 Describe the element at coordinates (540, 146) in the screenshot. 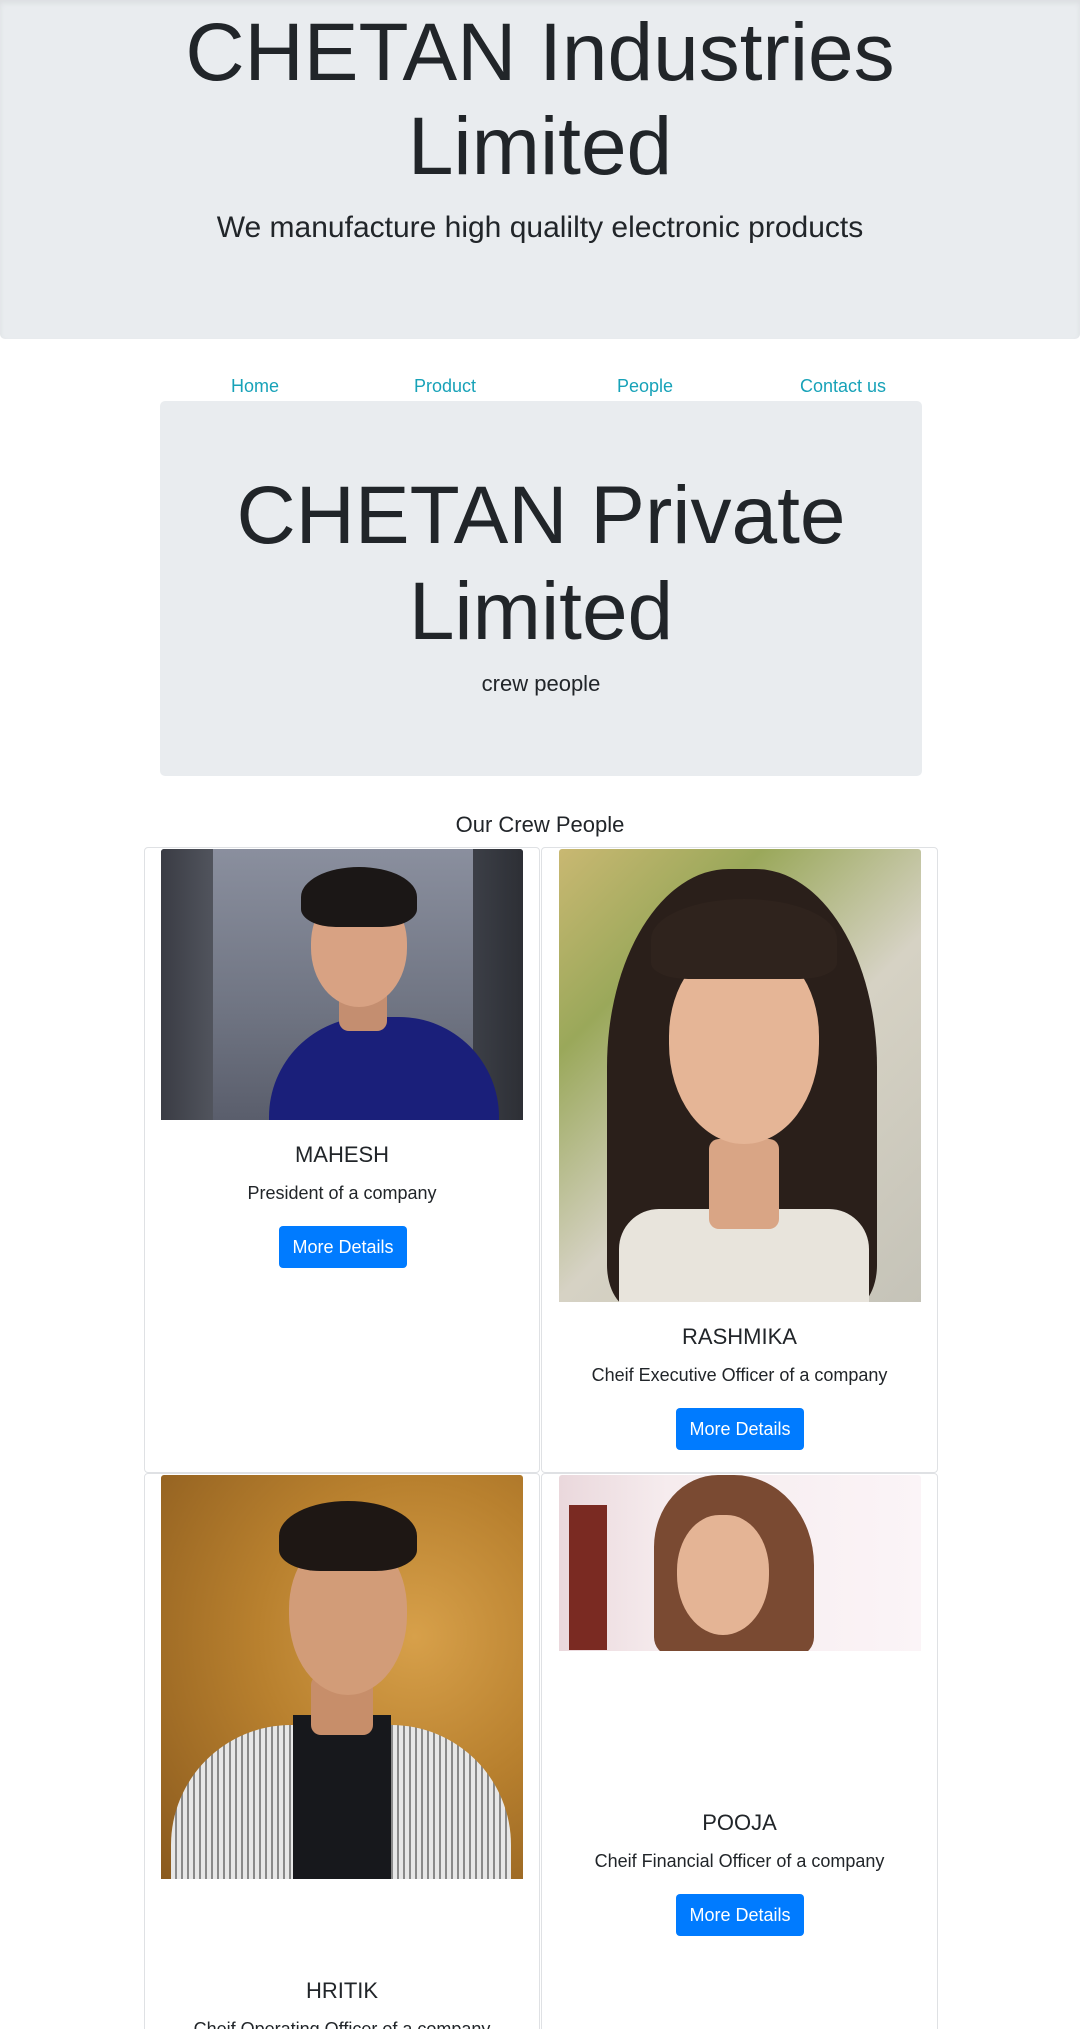

I see `company-title-line2: Limited` at that location.